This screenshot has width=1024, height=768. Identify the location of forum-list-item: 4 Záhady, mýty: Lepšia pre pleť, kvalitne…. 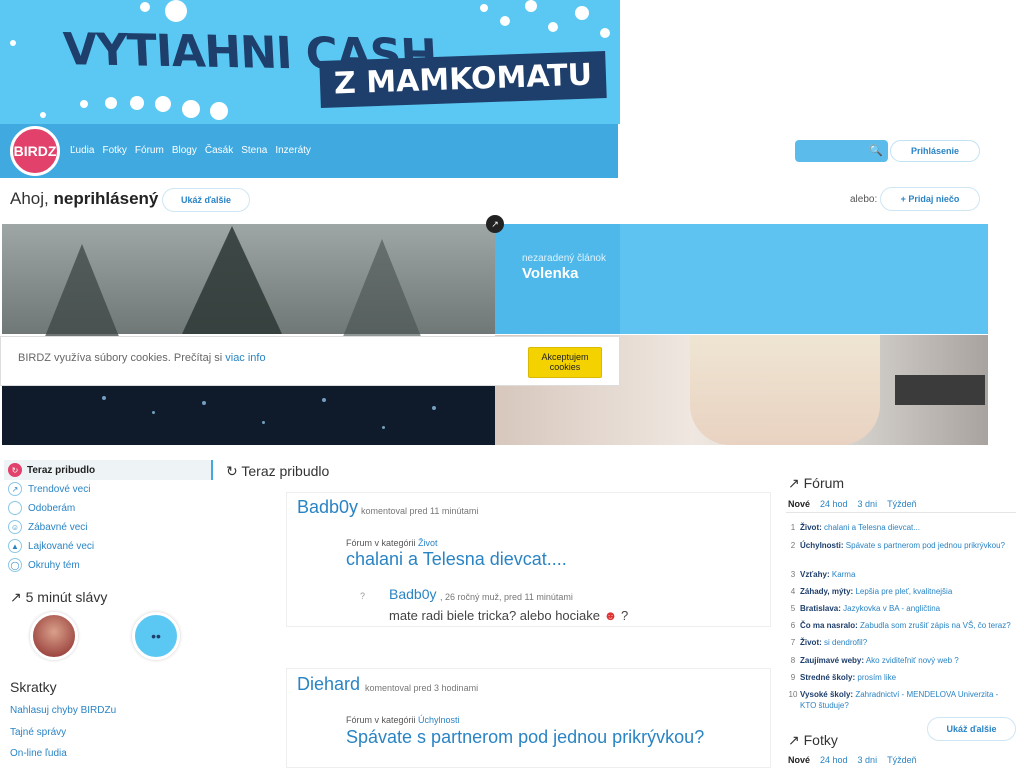
(901, 591).